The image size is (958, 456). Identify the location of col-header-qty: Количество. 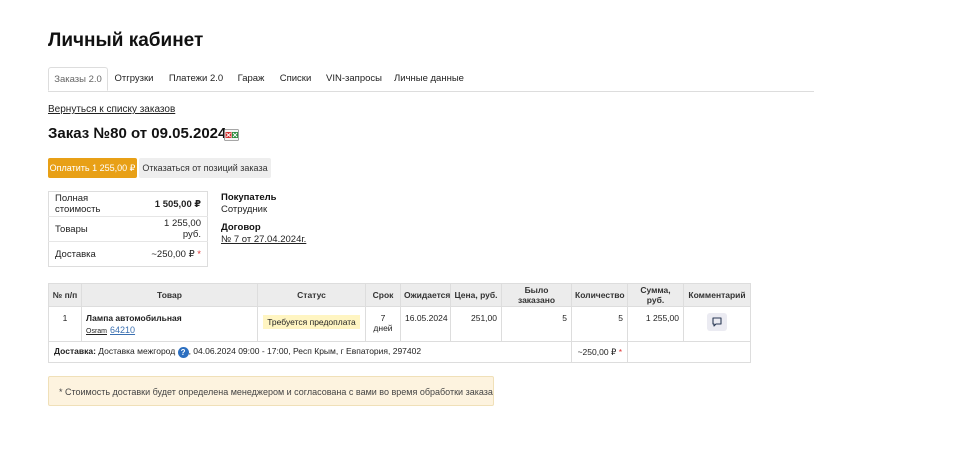
(599, 295).